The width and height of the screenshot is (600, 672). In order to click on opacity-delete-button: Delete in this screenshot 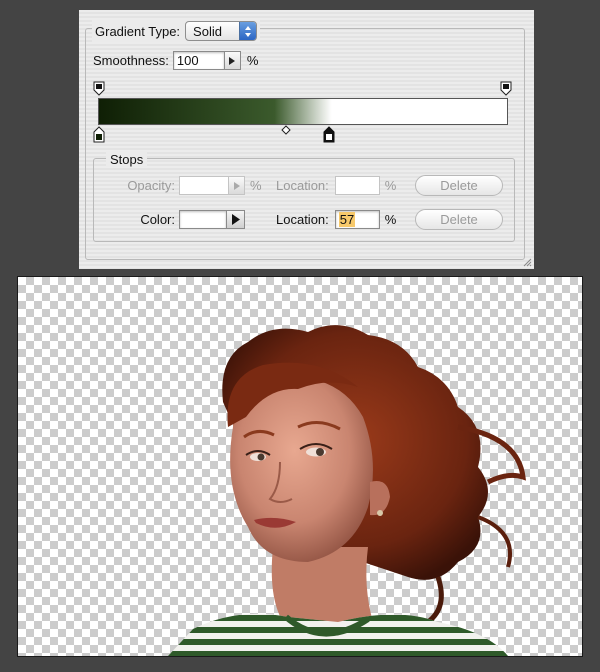, I will do `click(459, 185)`.